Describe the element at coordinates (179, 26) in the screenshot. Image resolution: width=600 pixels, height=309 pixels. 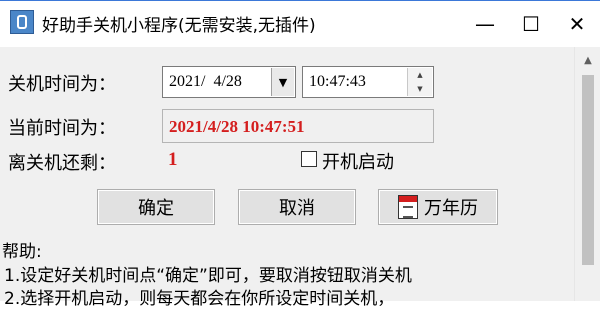
I see `window-title: 好助手关机小程序(无需安装,无插件)` at that location.